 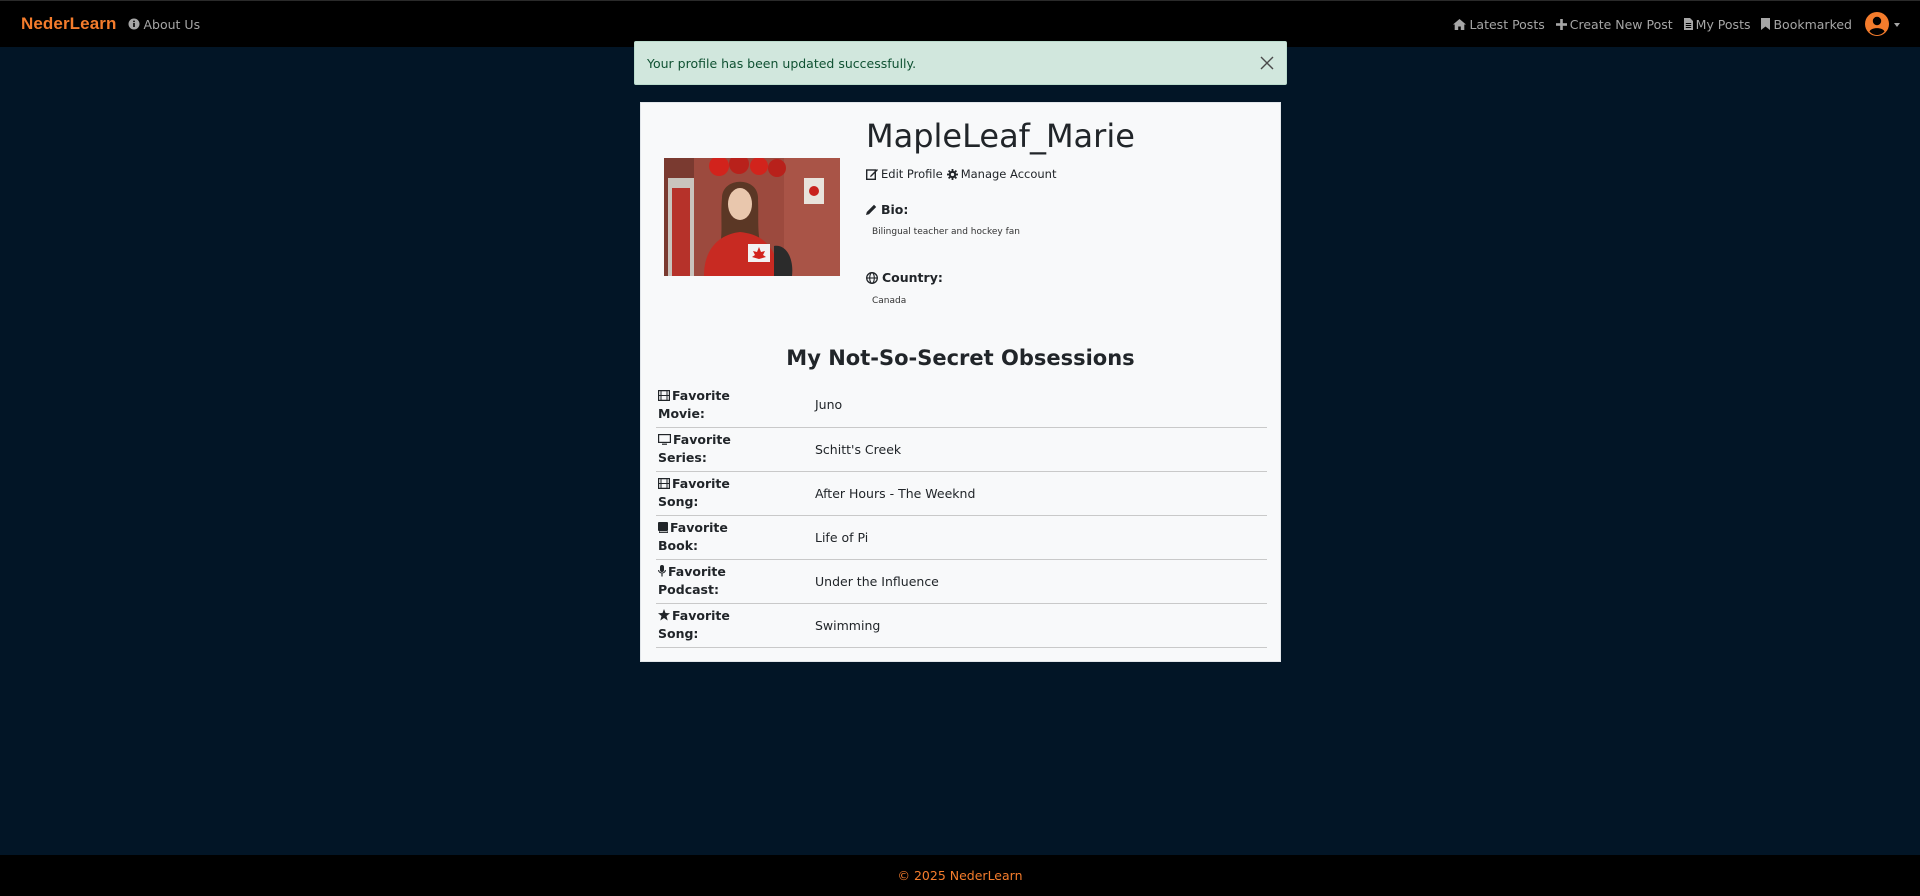 I want to click on nav-create-new-post: Create New Post, so click(x=1614, y=24).